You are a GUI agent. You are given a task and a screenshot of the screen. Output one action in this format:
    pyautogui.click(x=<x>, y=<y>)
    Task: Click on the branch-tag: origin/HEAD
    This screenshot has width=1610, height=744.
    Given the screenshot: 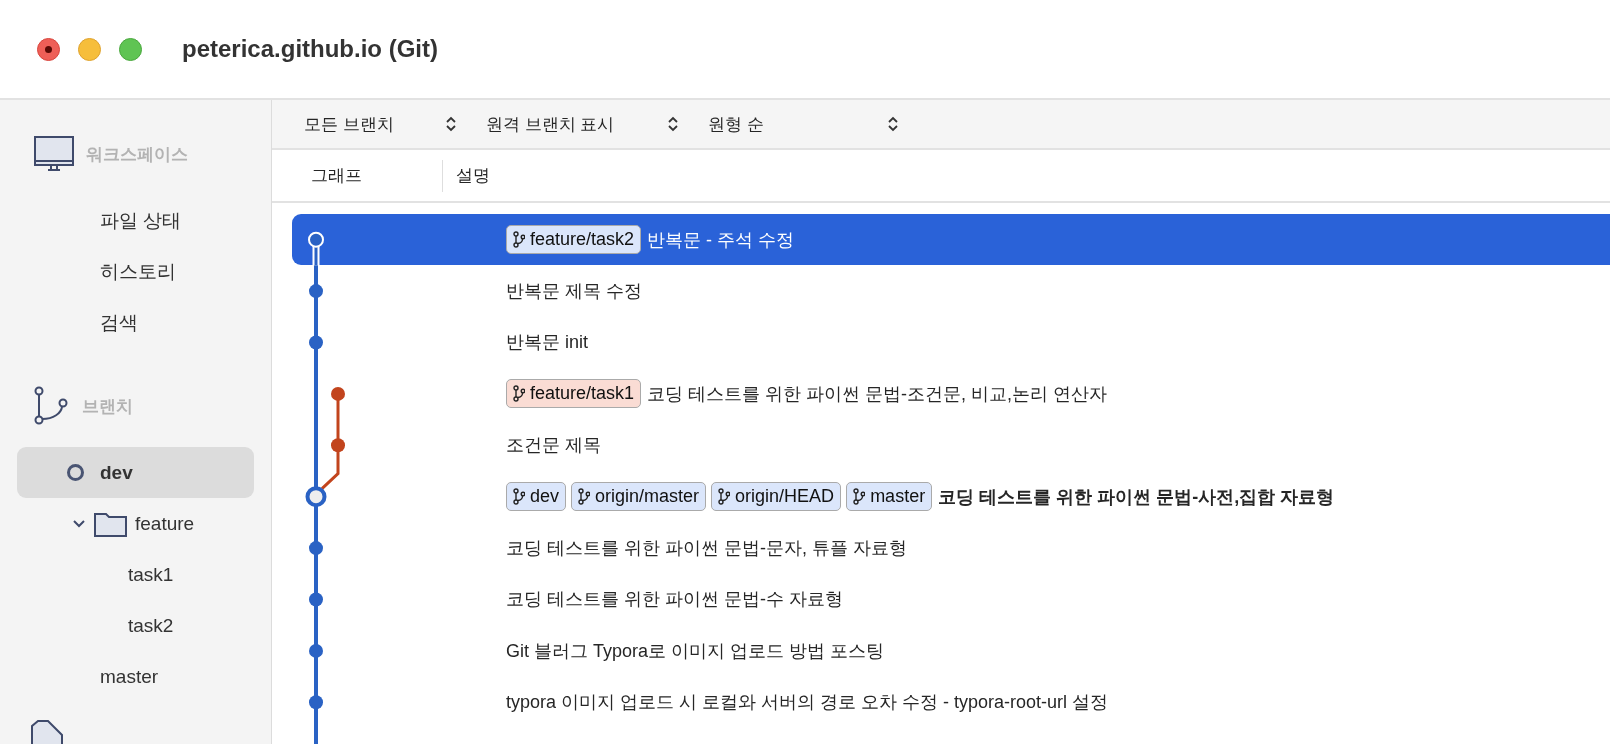 What is the action you would take?
    pyautogui.click(x=776, y=497)
    